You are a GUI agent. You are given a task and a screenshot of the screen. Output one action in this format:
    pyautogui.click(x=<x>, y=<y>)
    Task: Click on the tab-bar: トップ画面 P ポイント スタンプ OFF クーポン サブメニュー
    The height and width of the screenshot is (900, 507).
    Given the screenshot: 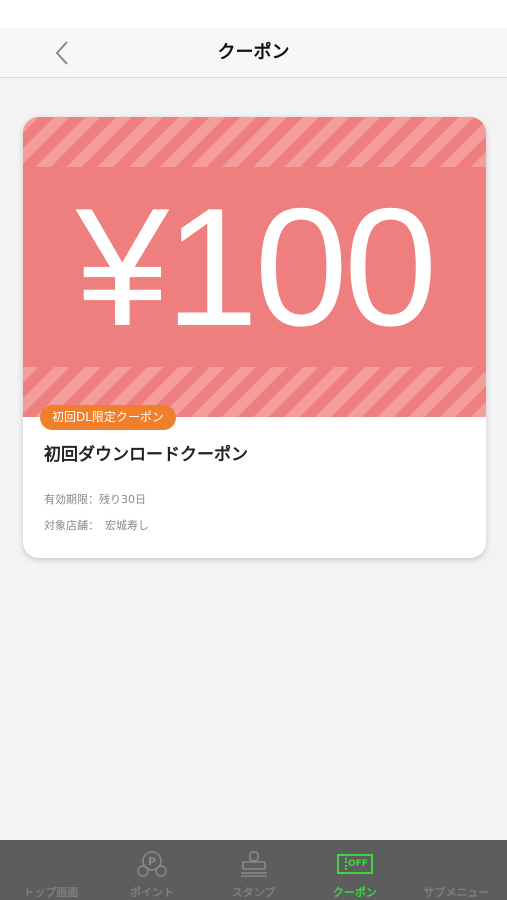 What is the action you would take?
    pyautogui.click(x=253, y=870)
    